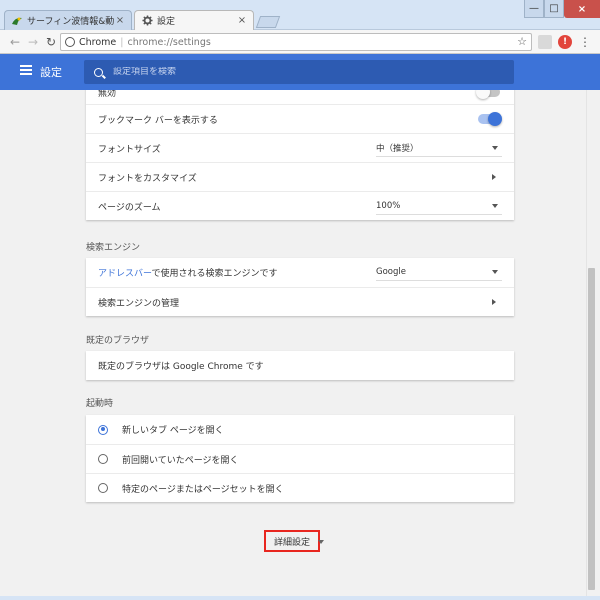 Image resolution: width=600 pixels, height=600 pixels. Describe the element at coordinates (26, 70) in the screenshot. I see `hamburger-menu-icon` at that location.